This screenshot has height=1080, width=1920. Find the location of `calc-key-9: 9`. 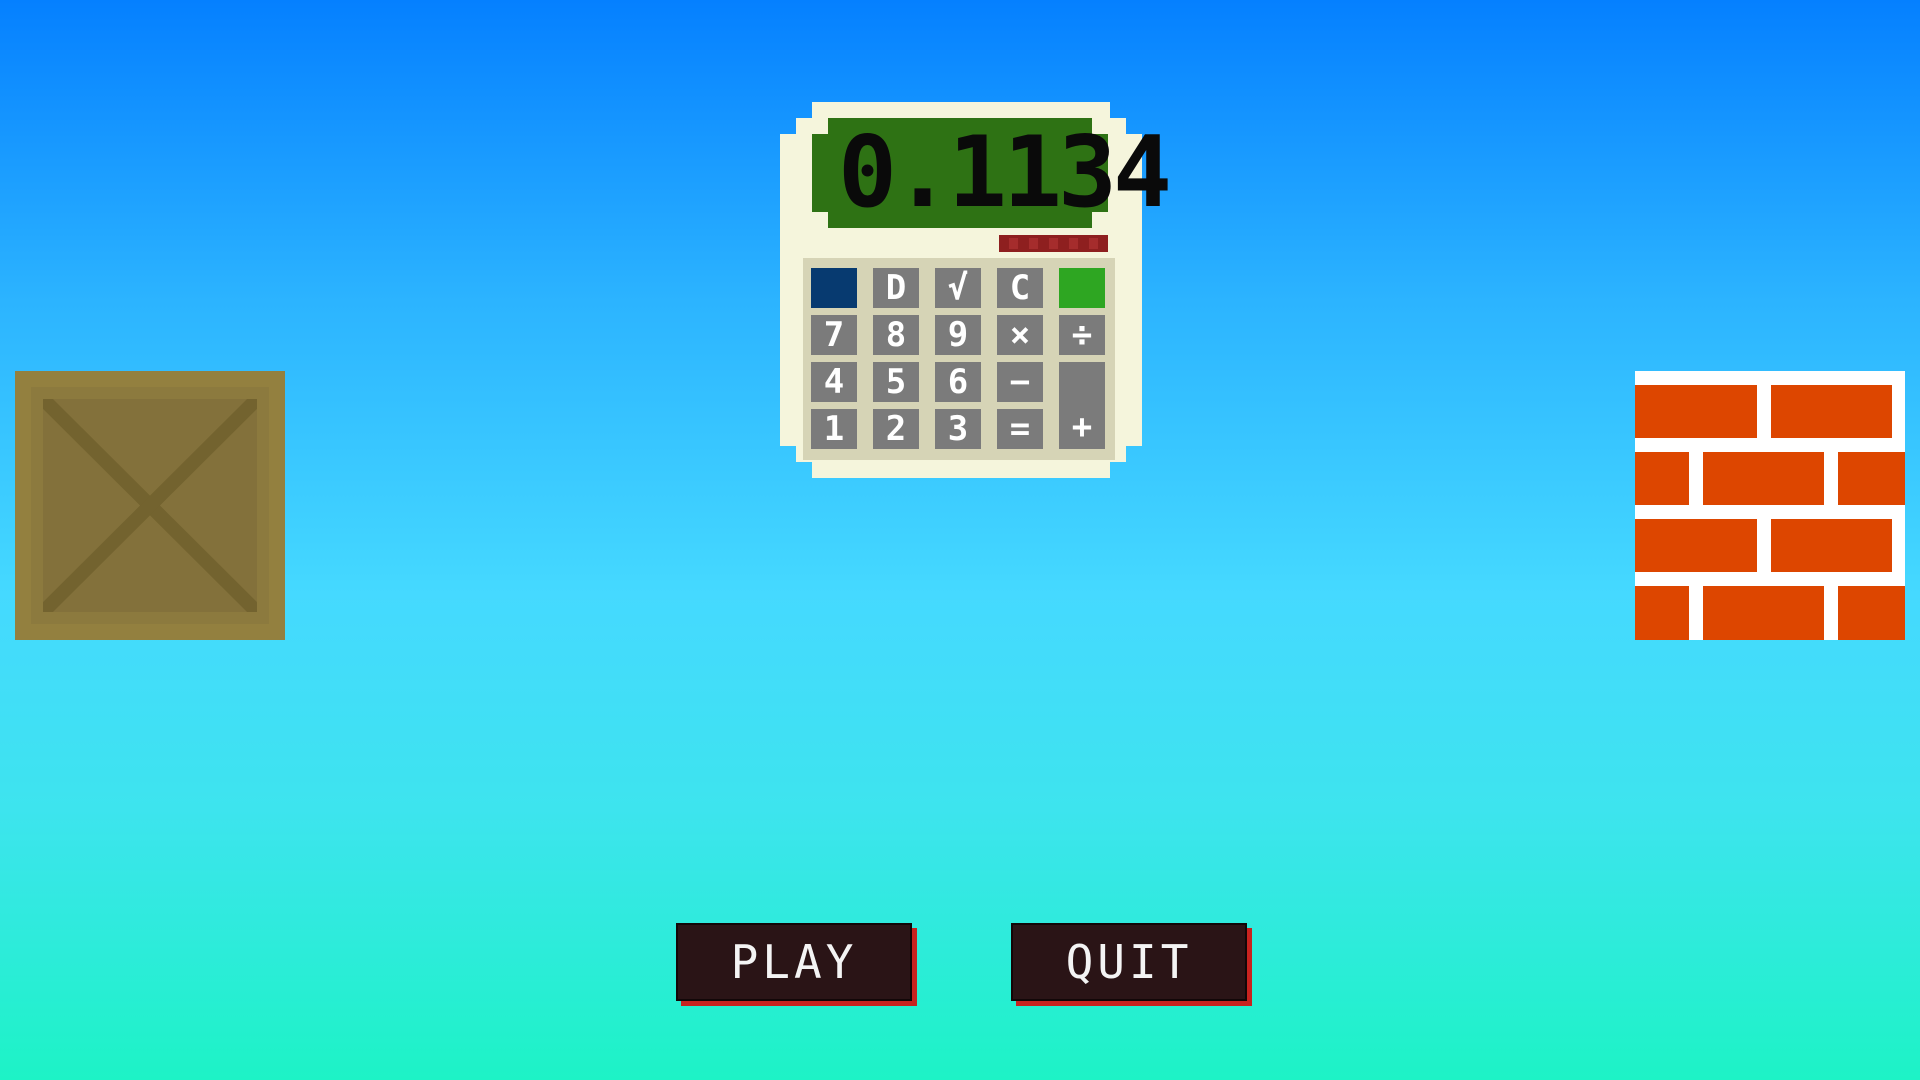

calc-key-9: 9 is located at coordinates (958, 335).